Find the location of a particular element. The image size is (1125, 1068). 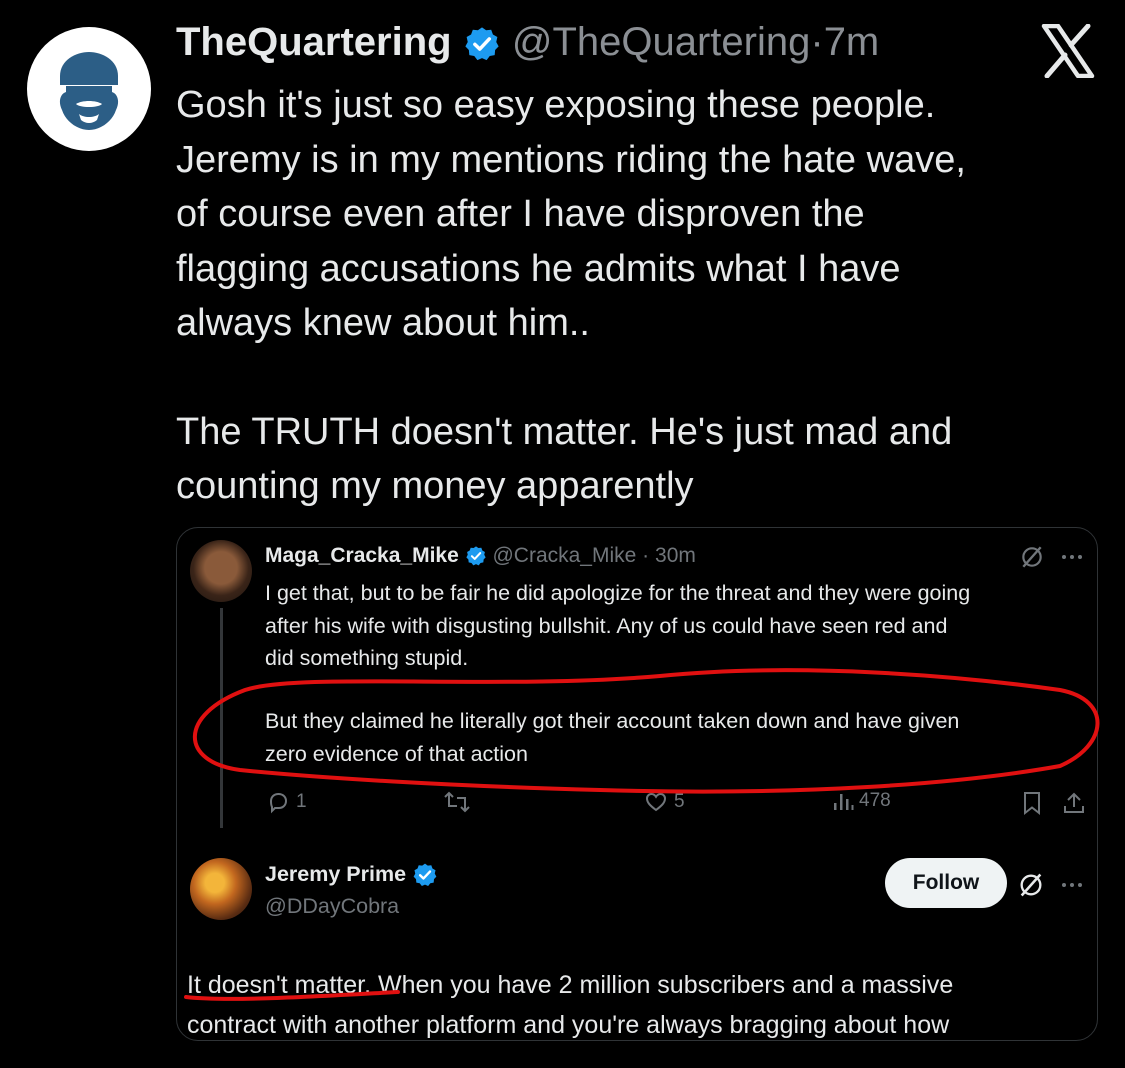

view-count: 478 is located at coordinates (875, 800).